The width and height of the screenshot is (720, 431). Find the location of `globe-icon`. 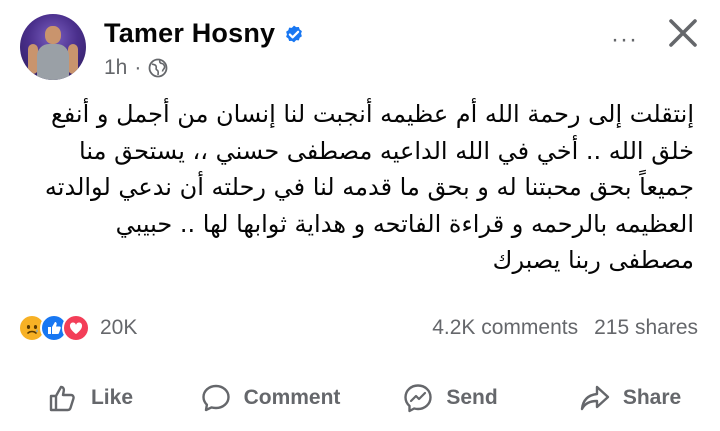

globe-icon is located at coordinates (158, 68).